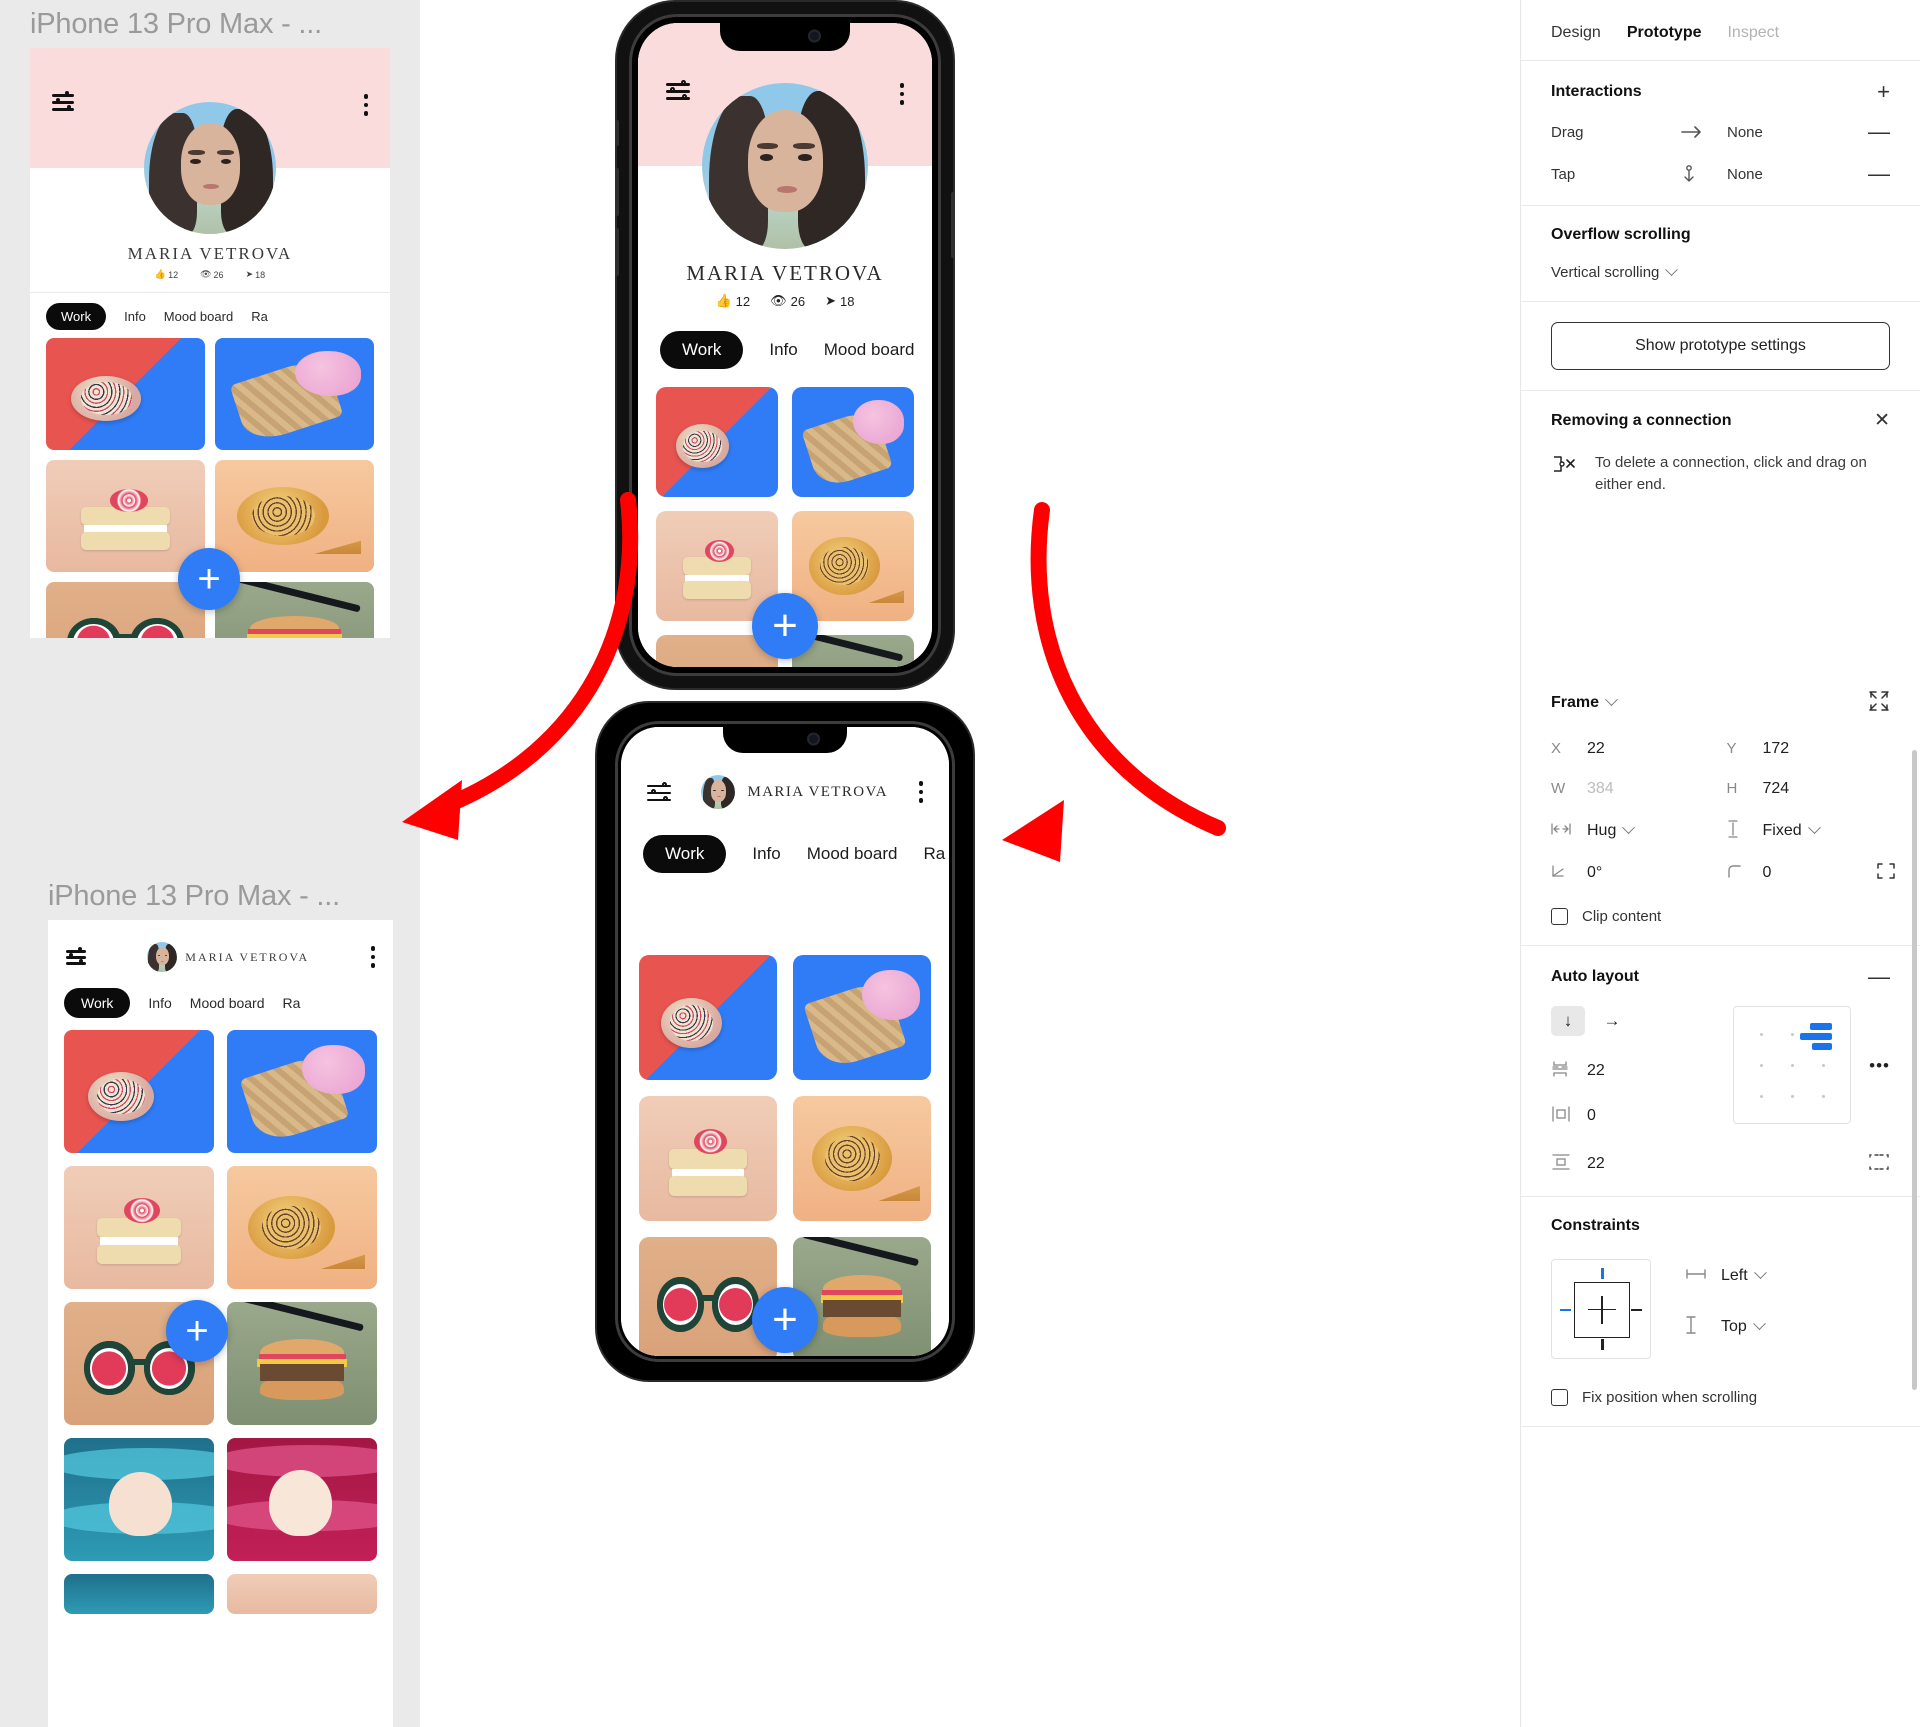 The height and width of the screenshot is (1727, 1920). I want to click on show-prototype-settings-button: Show prototype settings, so click(1720, 346).